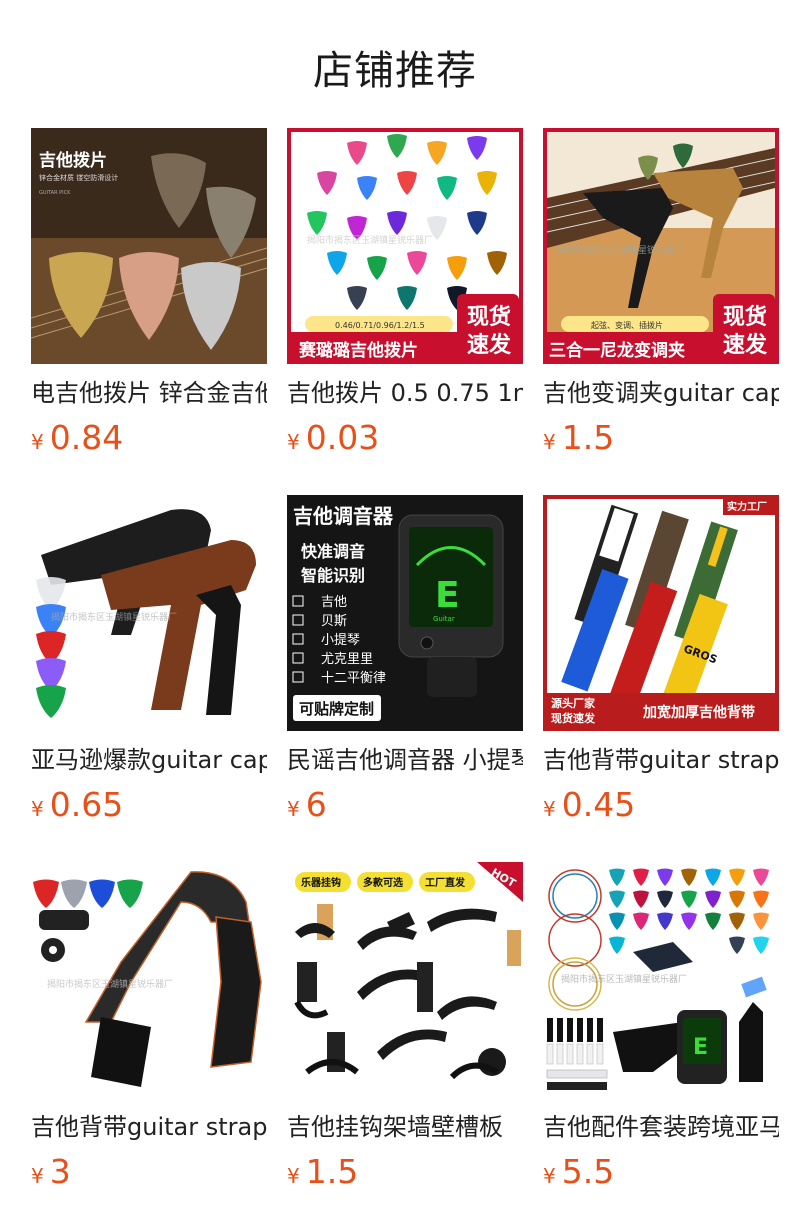  What do you see at coordinates (661, 394) in the screenshot?
I see `product-title: 吉他变调夹guitar capo` at bounding box center [661, 394].